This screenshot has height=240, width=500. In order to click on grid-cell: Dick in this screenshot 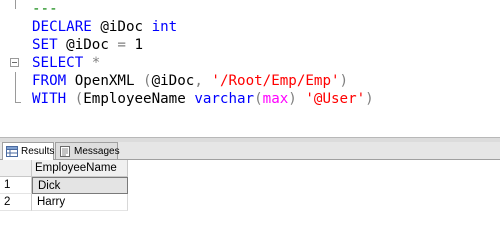, I will do `click(80, 185)`.